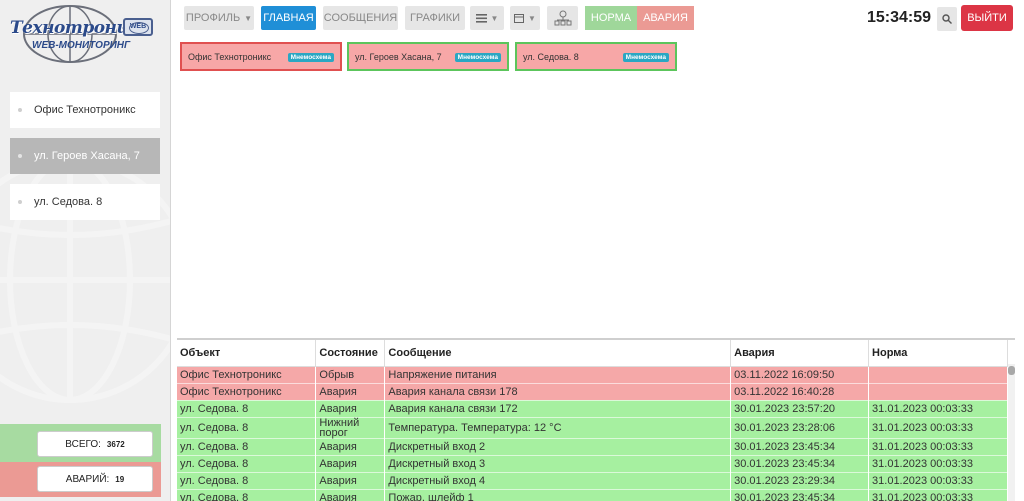 The width and height of the screenshot is (1024, 501). I want to click on table-cell: 30.01.2023 23:28:06, so click(800, 428).